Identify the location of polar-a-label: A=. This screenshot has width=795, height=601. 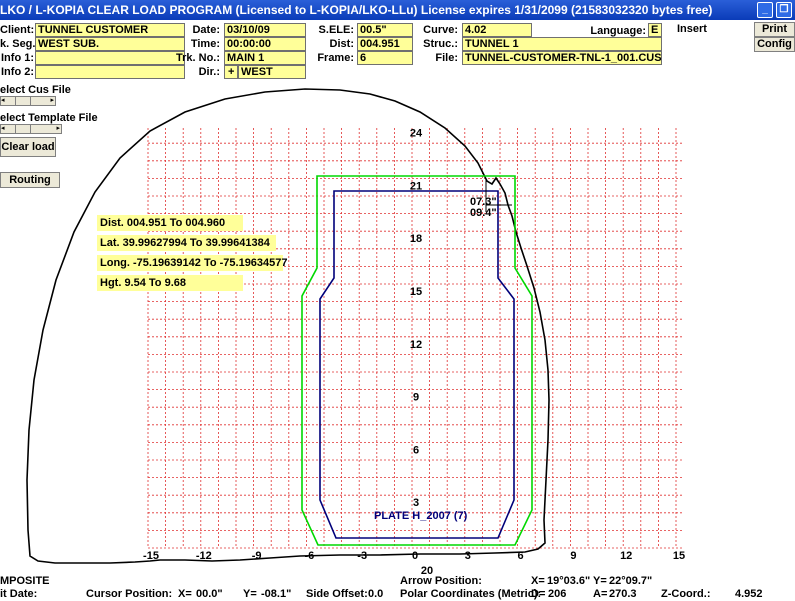
(600, 594).